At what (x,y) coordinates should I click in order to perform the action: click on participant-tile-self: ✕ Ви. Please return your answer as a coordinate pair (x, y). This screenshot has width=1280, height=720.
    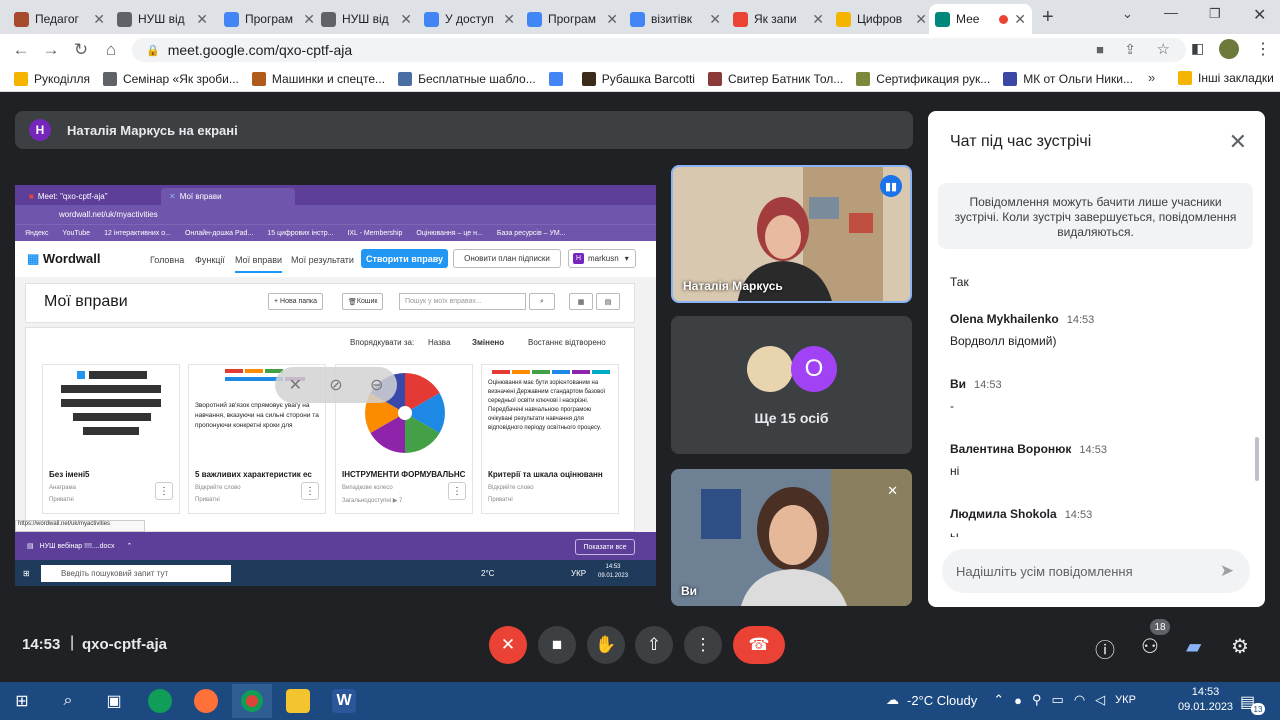
    Looking at the image, I should click on (791, 537).